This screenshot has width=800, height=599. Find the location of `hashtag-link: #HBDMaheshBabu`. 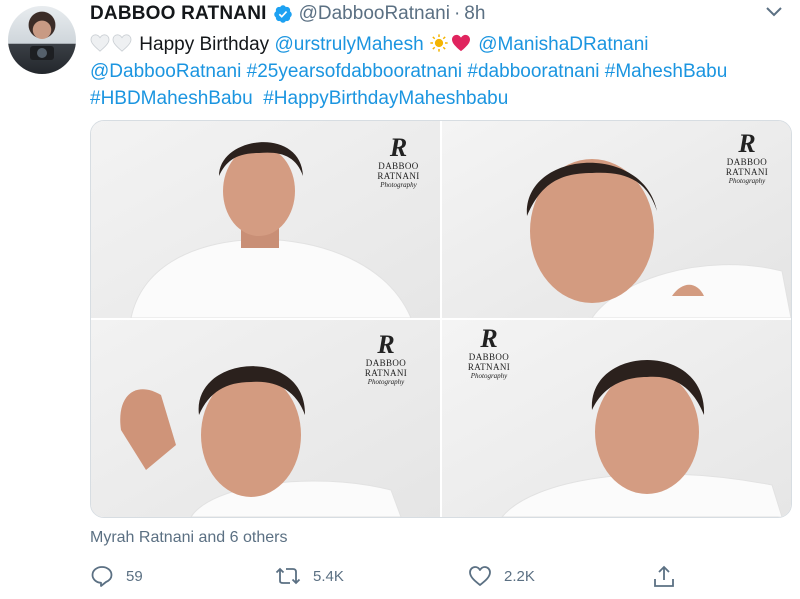

hashtag-link: #HBDMaheshBabu is located at coordinates (171, 98).